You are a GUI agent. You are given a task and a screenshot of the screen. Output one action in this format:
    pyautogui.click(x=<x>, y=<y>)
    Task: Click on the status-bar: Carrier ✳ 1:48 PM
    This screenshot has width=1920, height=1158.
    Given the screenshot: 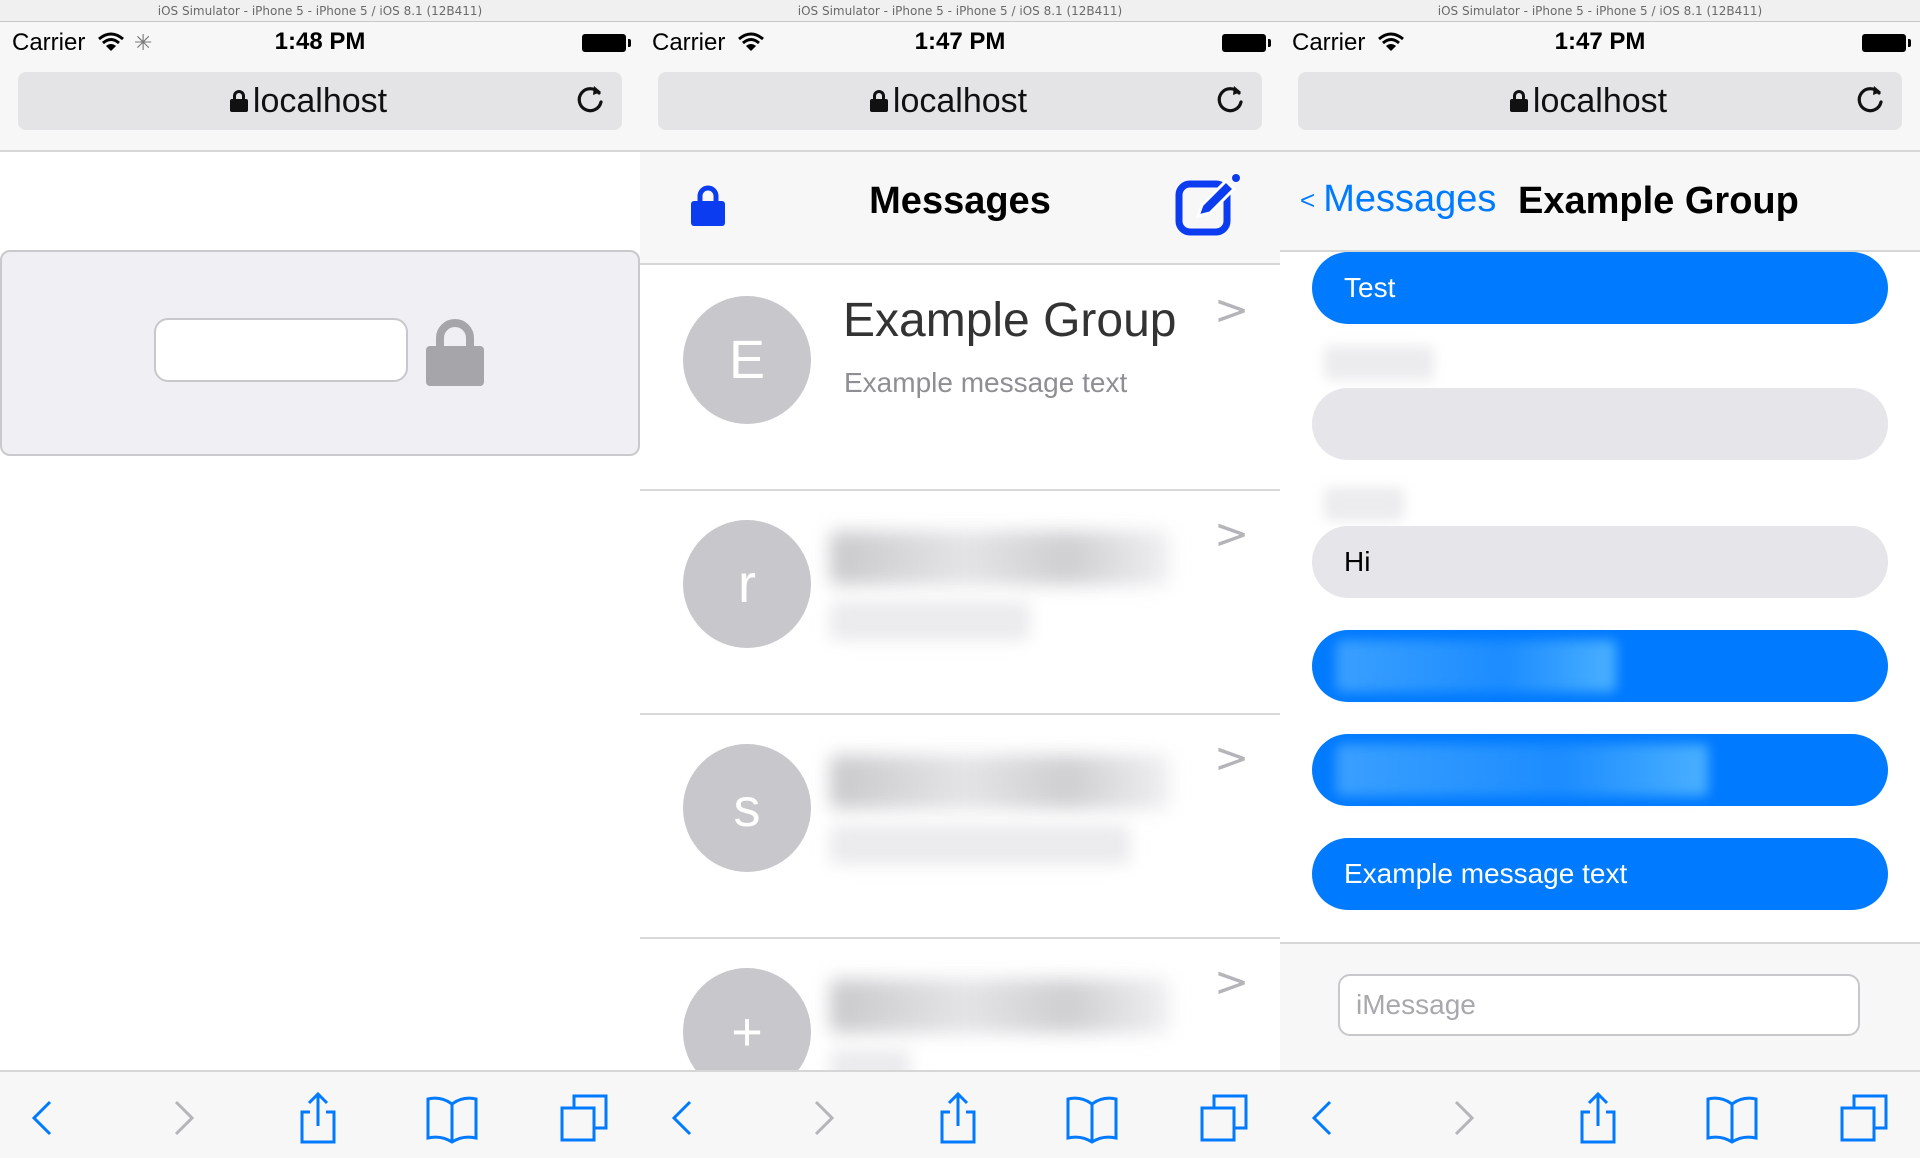 What is the action you would take?
    pyautogui.click(x=320, y=42)
    